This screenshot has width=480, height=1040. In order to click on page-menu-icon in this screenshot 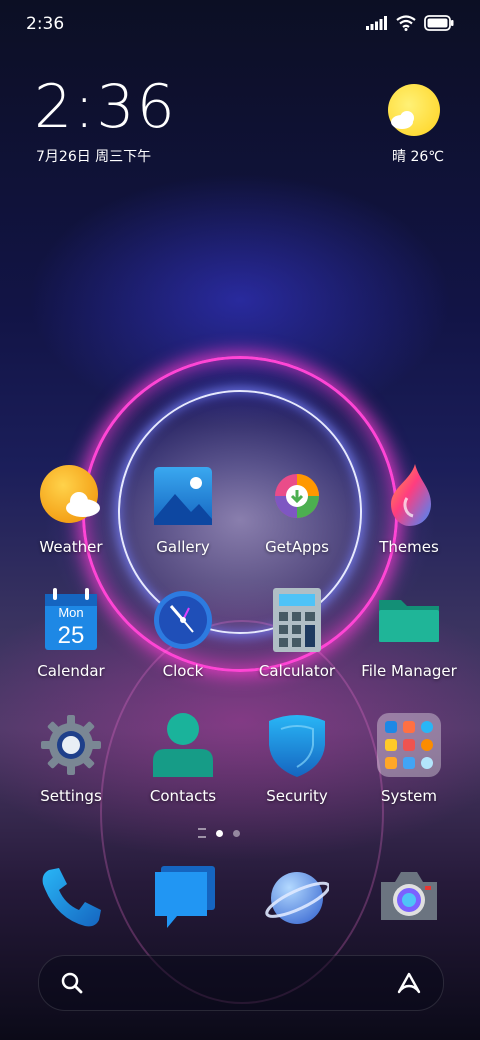, I will do `click(202, 833)`.